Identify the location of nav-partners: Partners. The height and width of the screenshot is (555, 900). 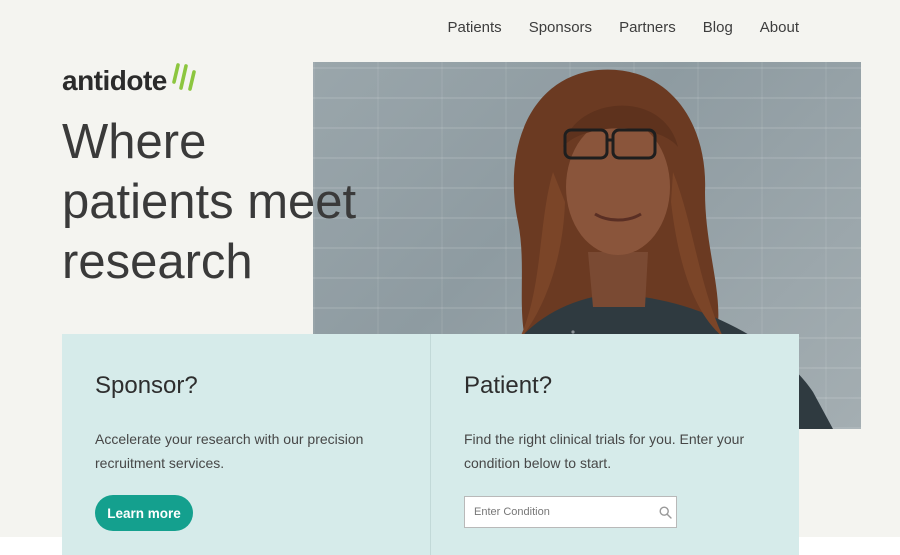
(647, 27).